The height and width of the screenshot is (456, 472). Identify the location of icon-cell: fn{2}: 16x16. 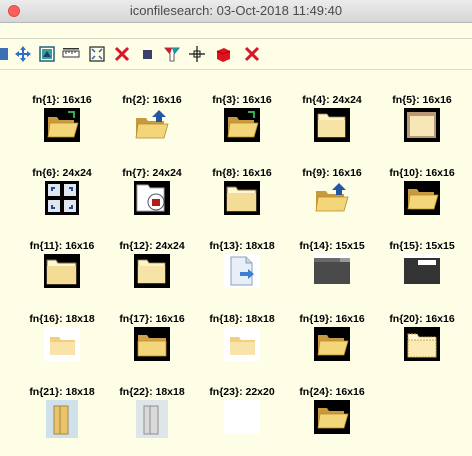
(152, 116).